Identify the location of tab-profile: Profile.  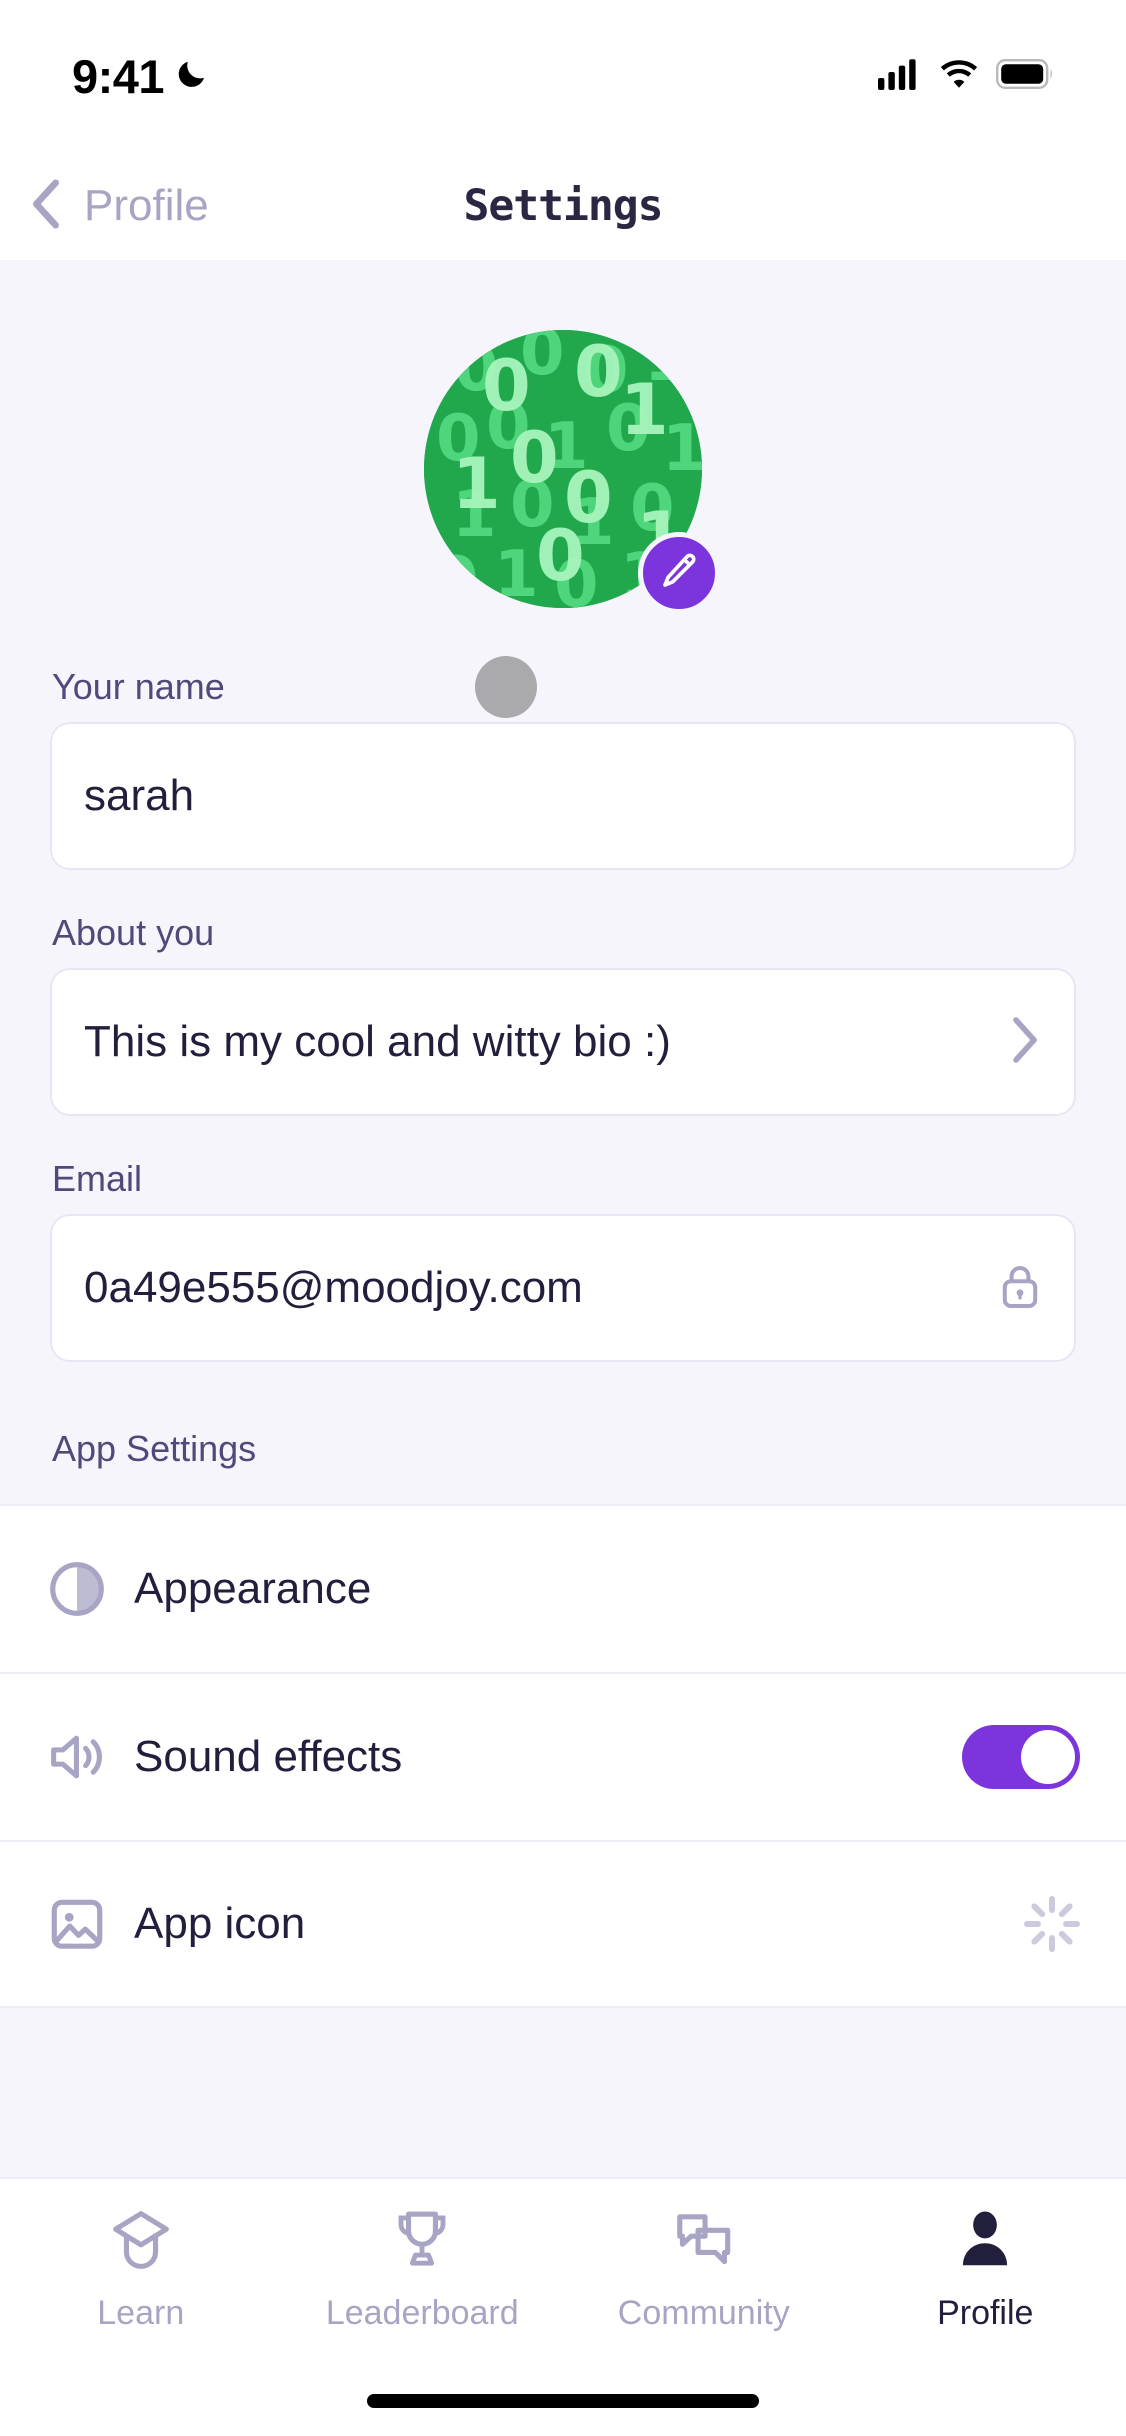
(985, 2271).